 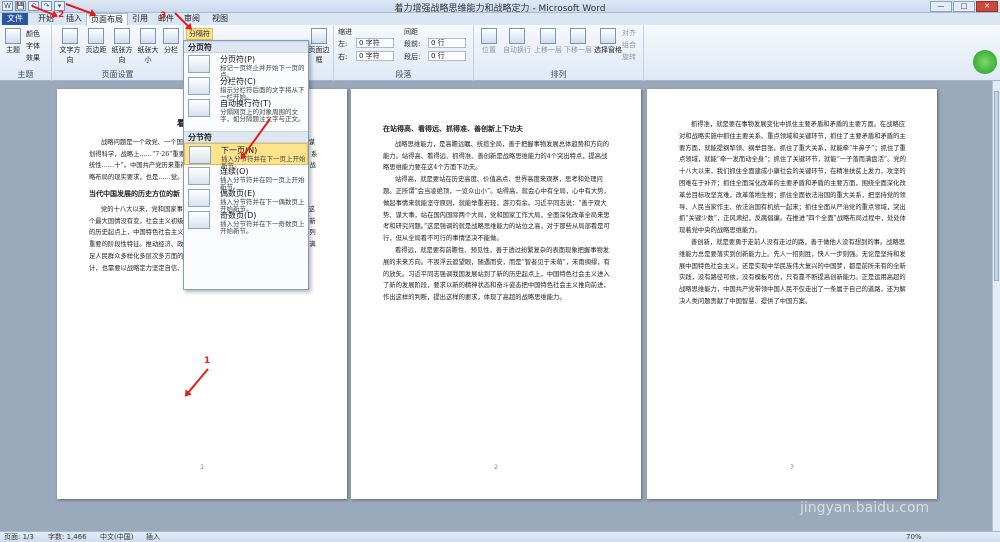 What do you see at coordinates (578, 36) in the screenshot?
I see `send-backward-icon` at bounding box center [578, 36].